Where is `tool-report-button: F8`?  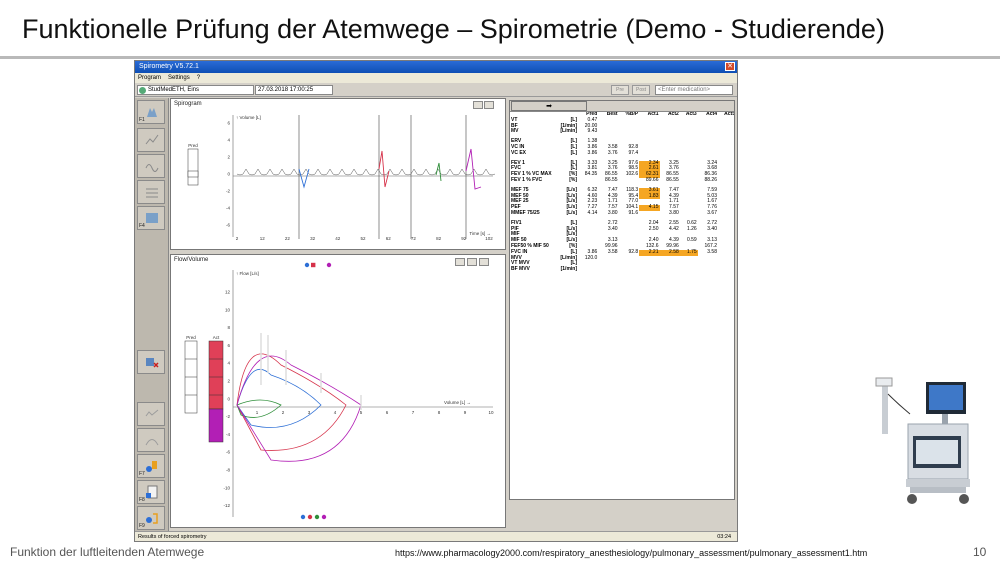
tool-report-button: F8 is located at coordinates (151, 492).